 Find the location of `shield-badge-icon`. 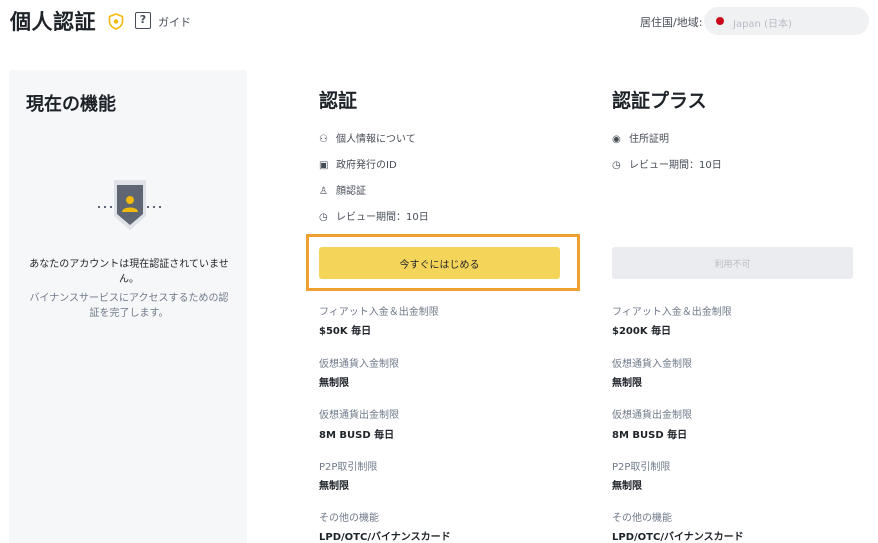

shield-badge-icon is located at coordinates (116, 21).